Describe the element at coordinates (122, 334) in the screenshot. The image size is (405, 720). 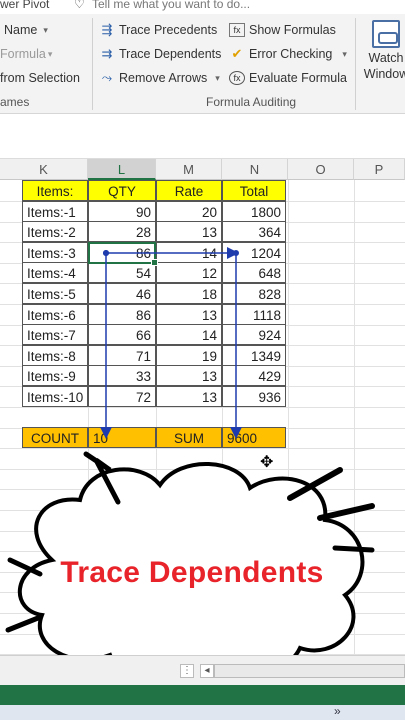
I see `table-cell: 66` at that location.